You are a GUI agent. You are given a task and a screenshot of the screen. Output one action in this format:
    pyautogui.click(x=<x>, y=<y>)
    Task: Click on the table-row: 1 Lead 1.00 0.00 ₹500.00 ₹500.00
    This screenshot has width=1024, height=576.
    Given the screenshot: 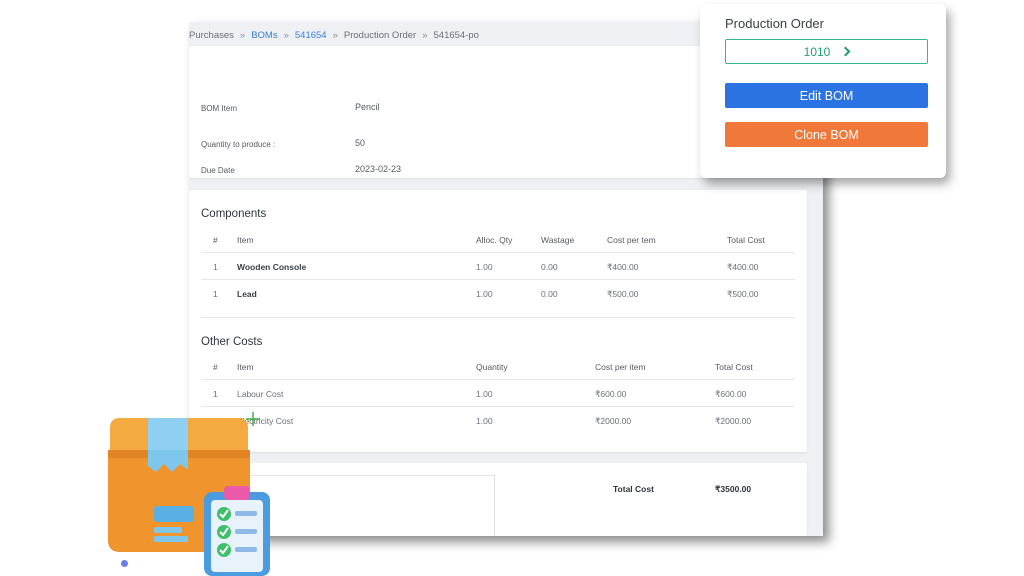 What is the action you would take?
    pyautogui.click(x=498, y=292)
    